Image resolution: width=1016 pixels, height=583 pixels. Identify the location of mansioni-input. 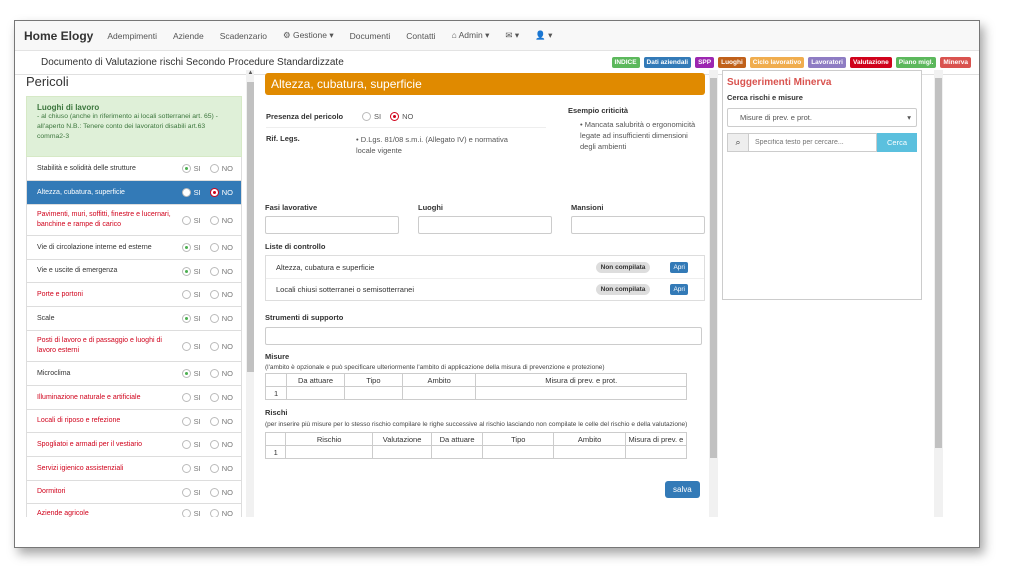
(638, 225).